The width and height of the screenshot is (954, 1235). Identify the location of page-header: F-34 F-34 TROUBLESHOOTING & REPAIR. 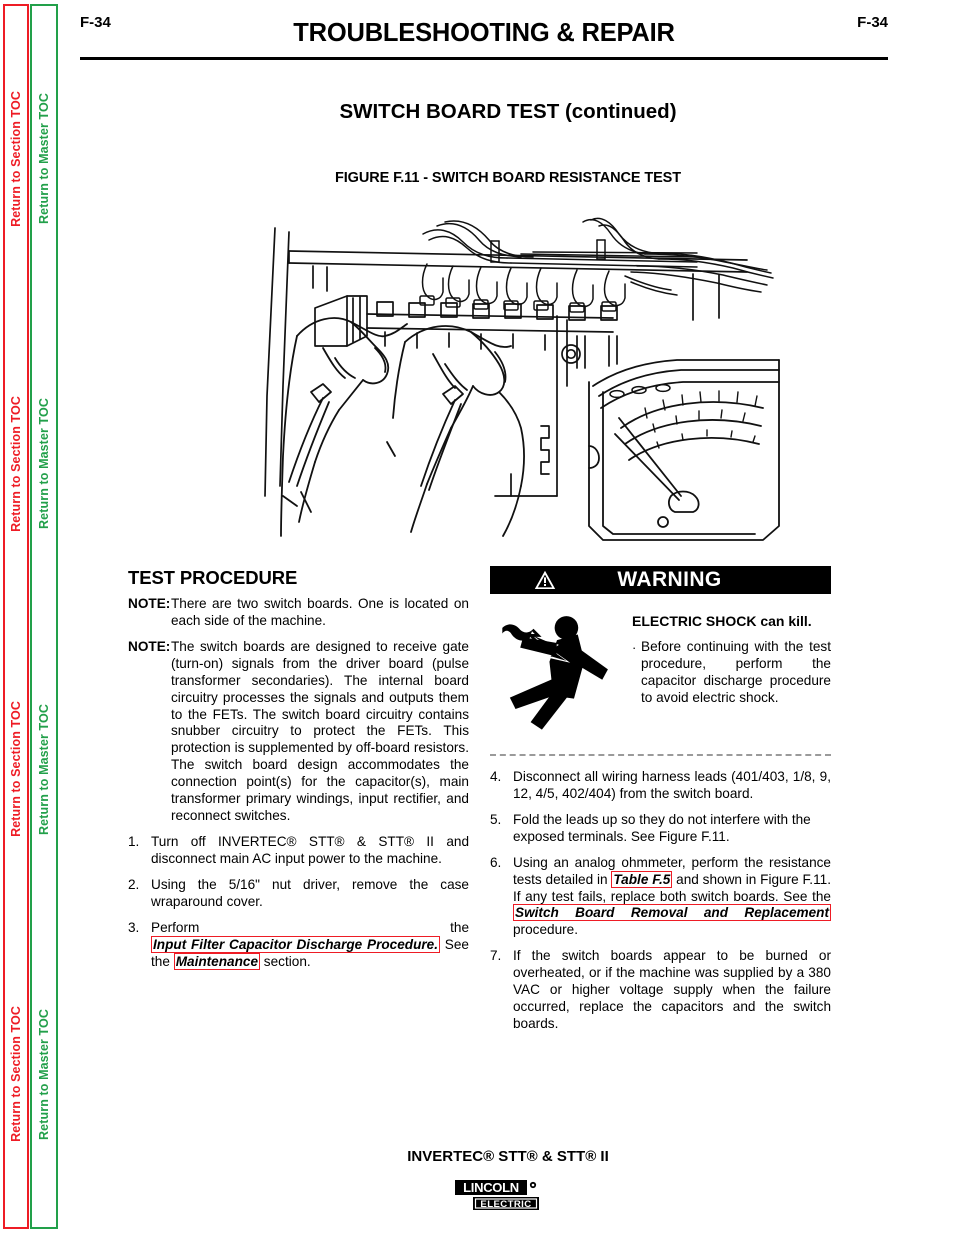
(484, 34).